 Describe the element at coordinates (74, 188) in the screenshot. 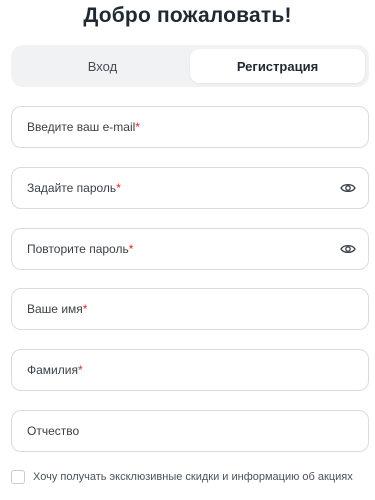

I see `password-field-label: Задайте пароль*` at that location.